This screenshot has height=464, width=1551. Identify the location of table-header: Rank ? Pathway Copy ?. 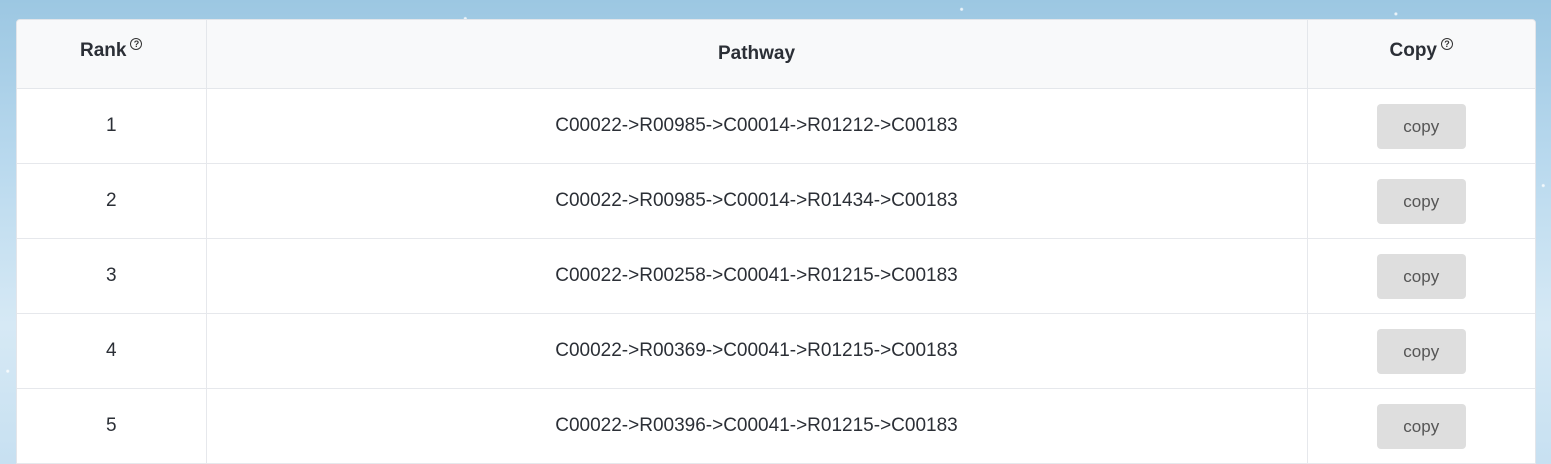
(776, 54).